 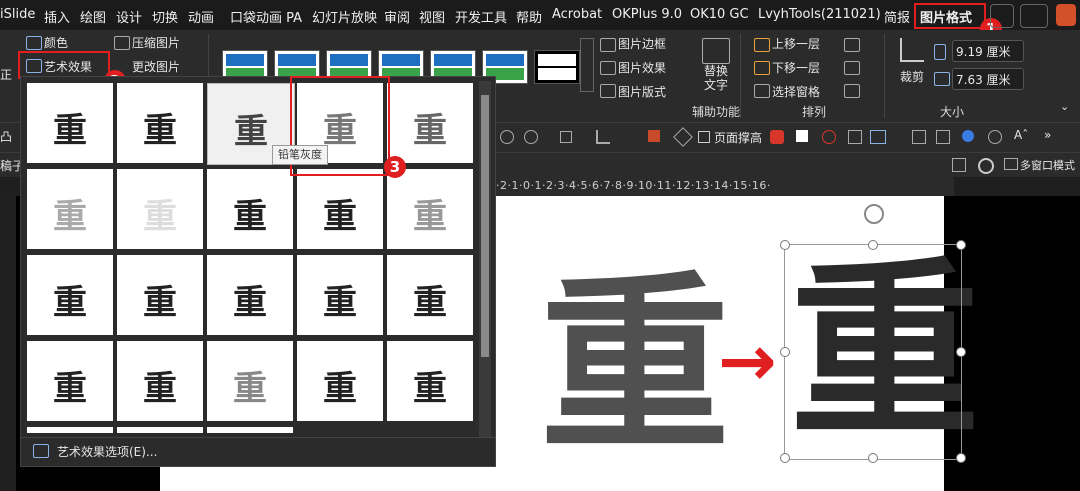 What do you see at coordinates (852, 45) in the screenshot?
I see `align-icon` at bounding box center [852, 45].